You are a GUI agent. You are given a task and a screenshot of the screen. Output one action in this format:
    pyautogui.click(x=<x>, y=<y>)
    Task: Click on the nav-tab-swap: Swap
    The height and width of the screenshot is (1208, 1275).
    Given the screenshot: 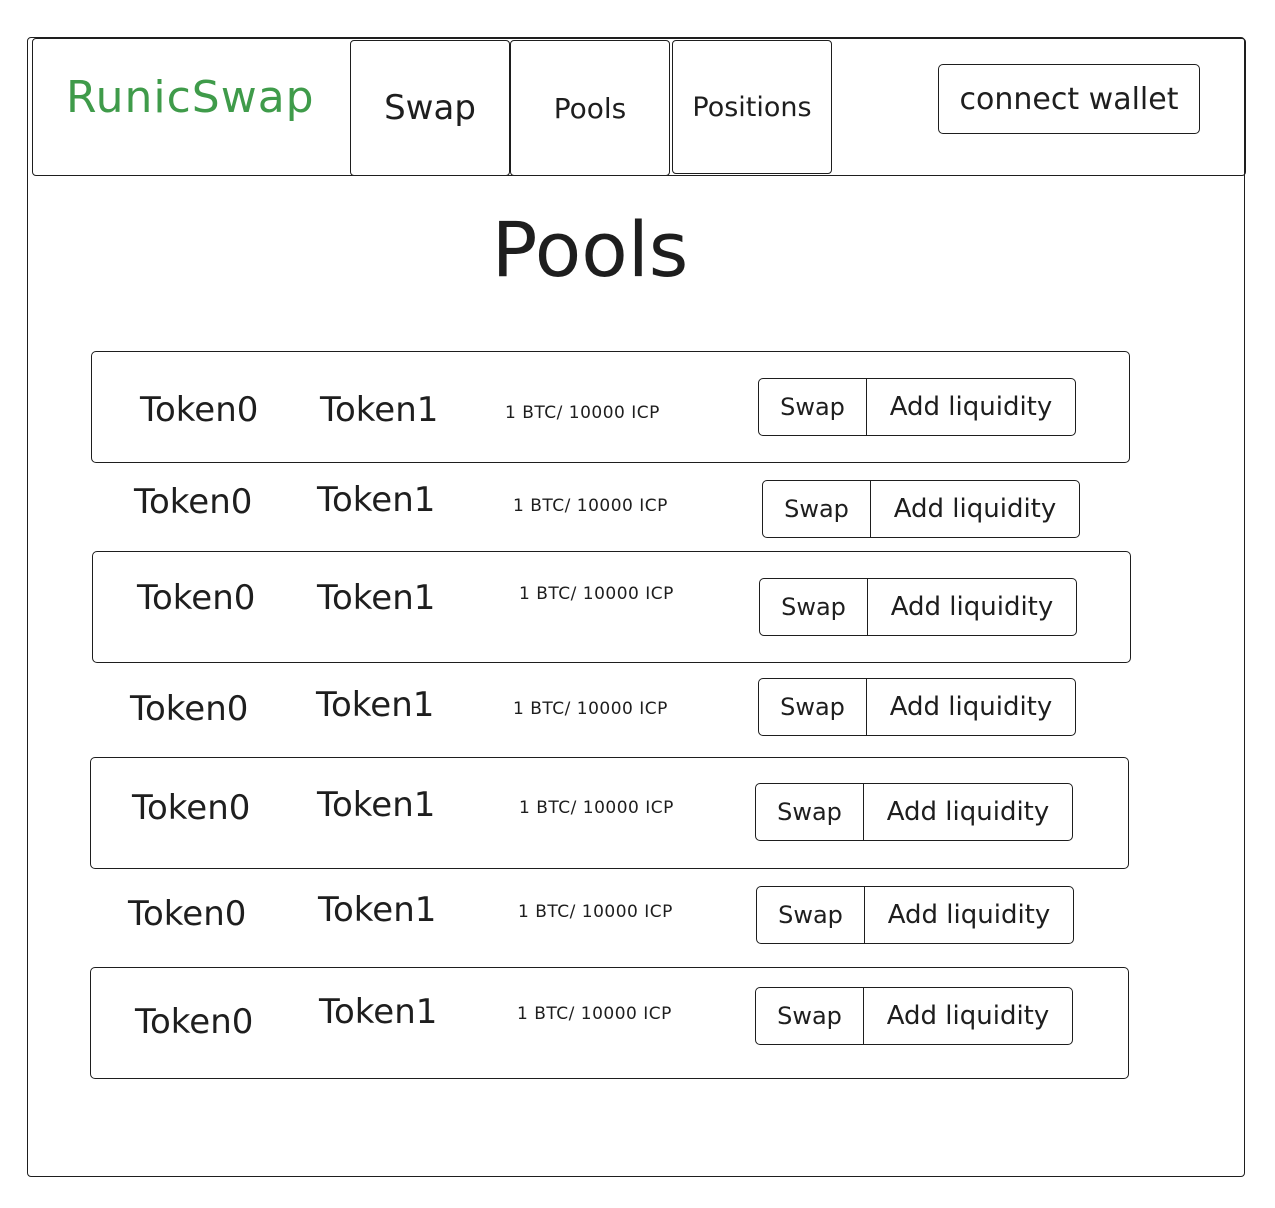 What is the action you would take?
    pyautogui.click(x=430, y=108)
    